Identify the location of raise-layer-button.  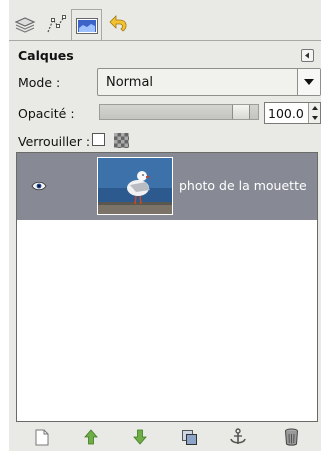
(91, 437).